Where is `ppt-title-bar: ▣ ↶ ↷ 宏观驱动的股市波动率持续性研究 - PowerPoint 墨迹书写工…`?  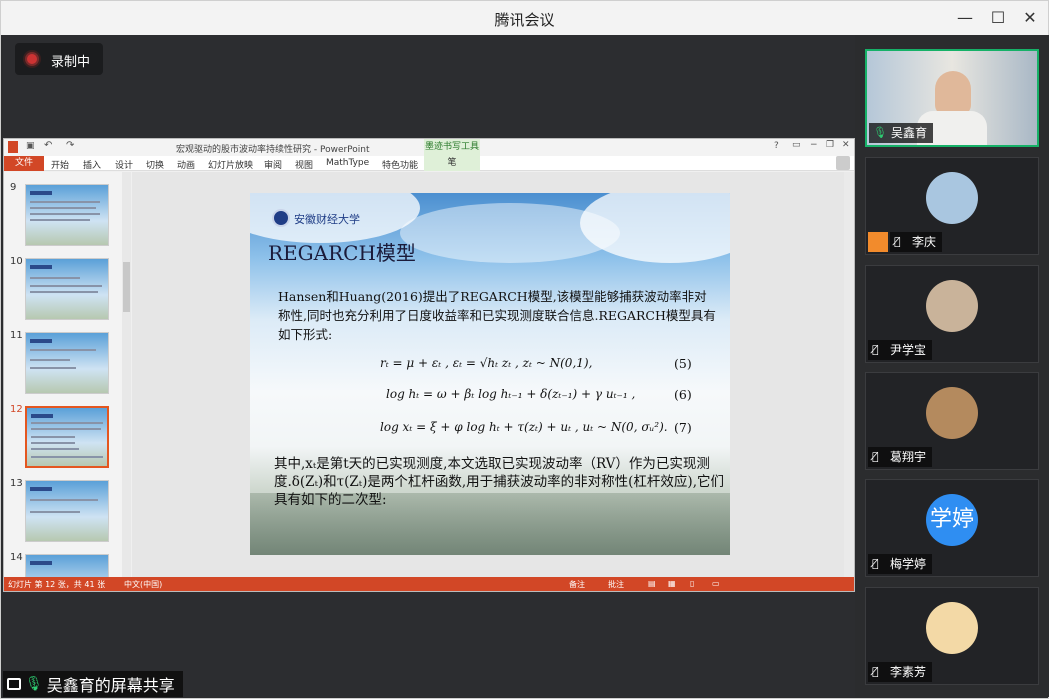
ppt-title-bar: ▣ ↶ ↷ 宏观驱动的股市波动率持续性研究 - PowerPoint 墨迹书写工… is located at coordinates (429, 147).